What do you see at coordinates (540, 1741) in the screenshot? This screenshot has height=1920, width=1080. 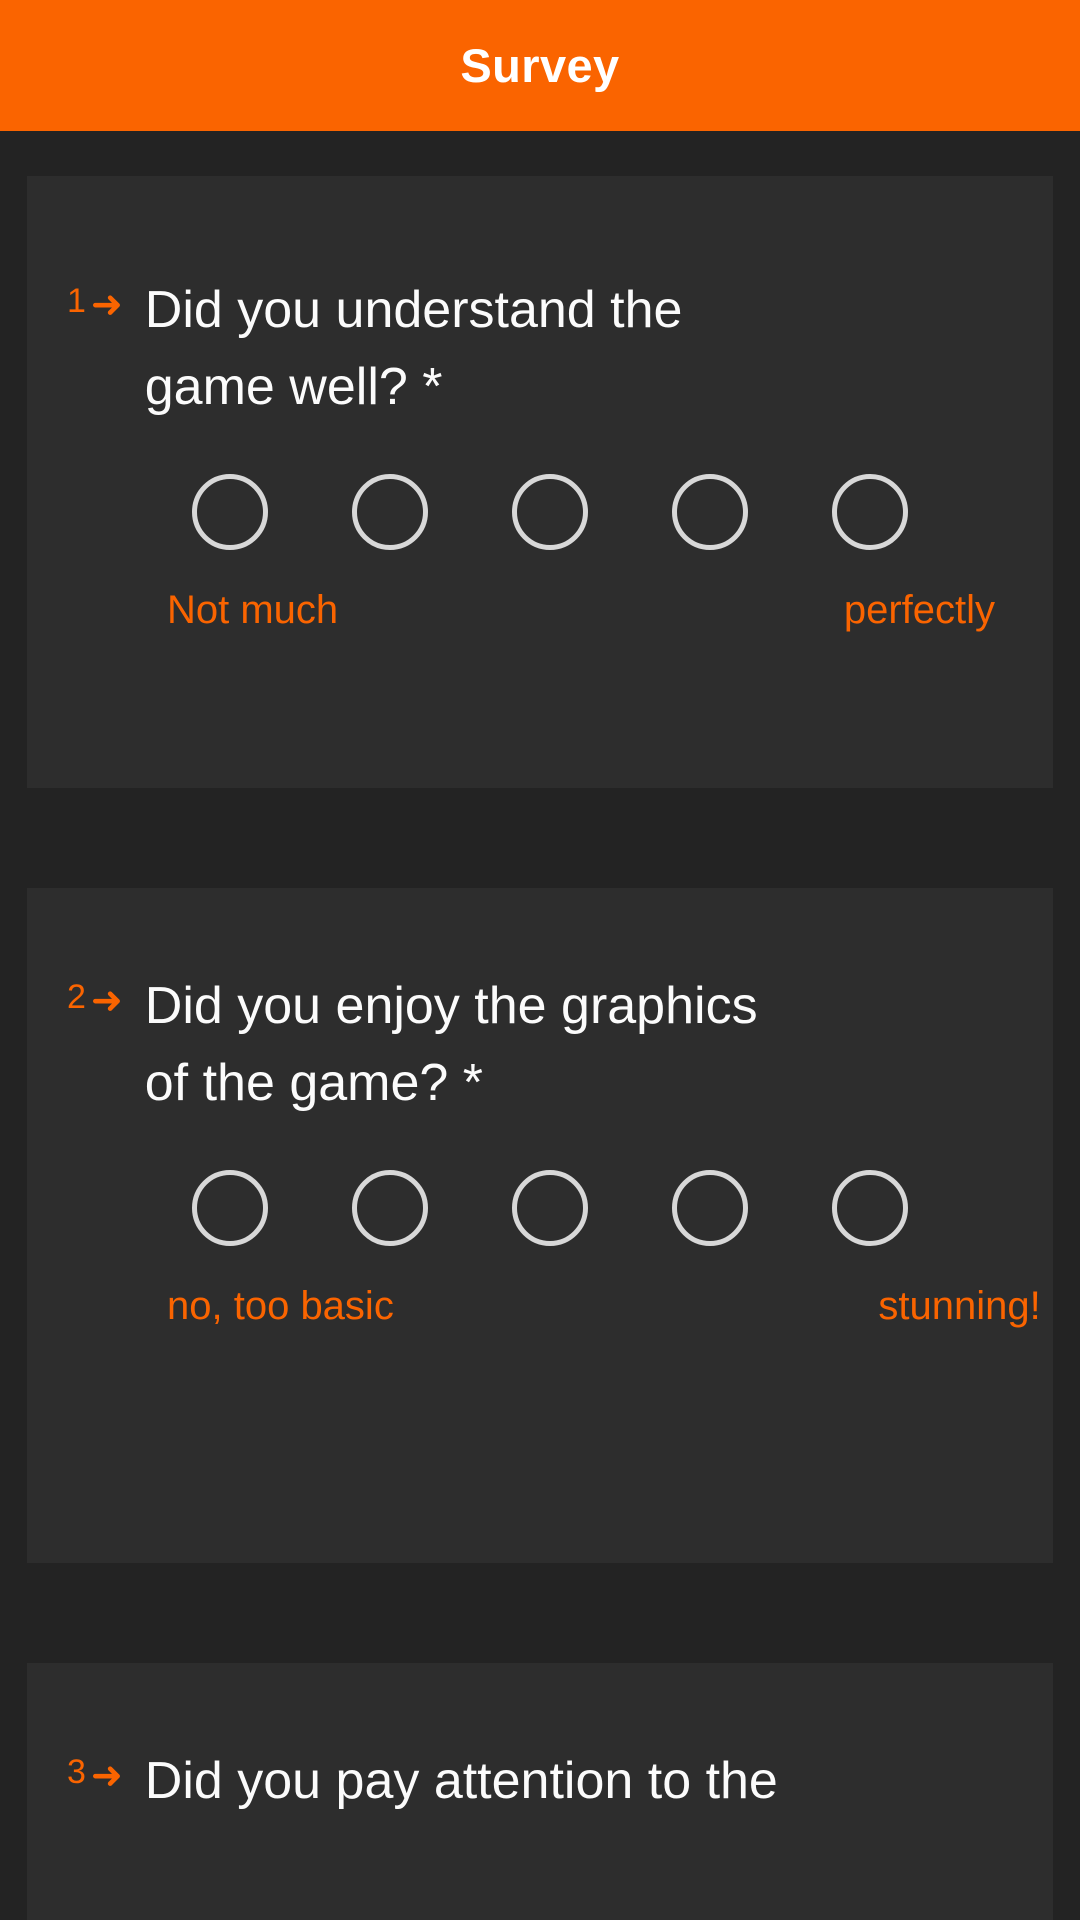 I see `question-header-3: 3 ➜ Did you pay attention to the` at bounding box center [540, 1741].